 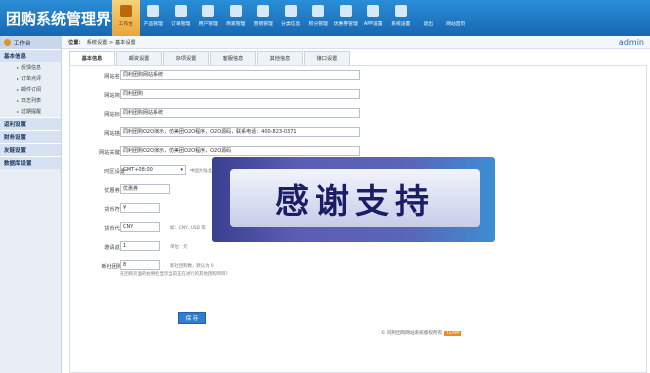 I want to click on nav-item-app-settings: APP设置, so click(x=374, y=18).